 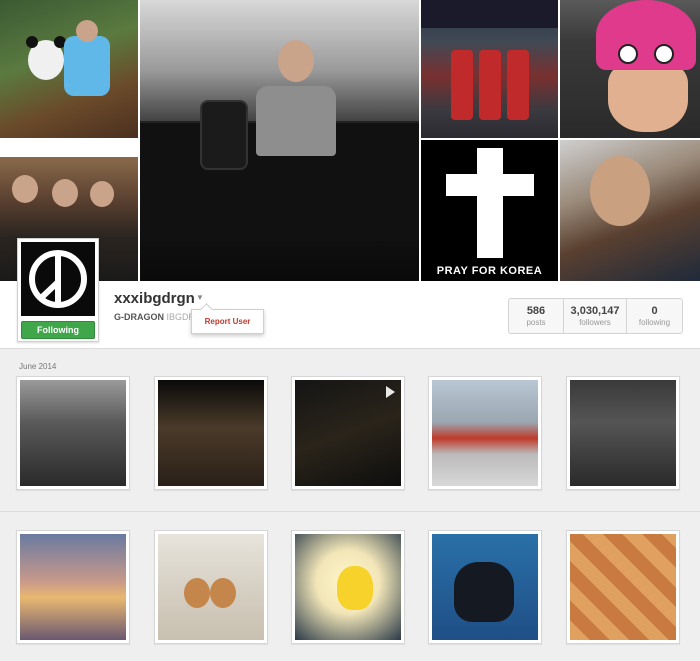 I want to click on stat-followers: 3,030,147 followers, so click(x=595, y=316).